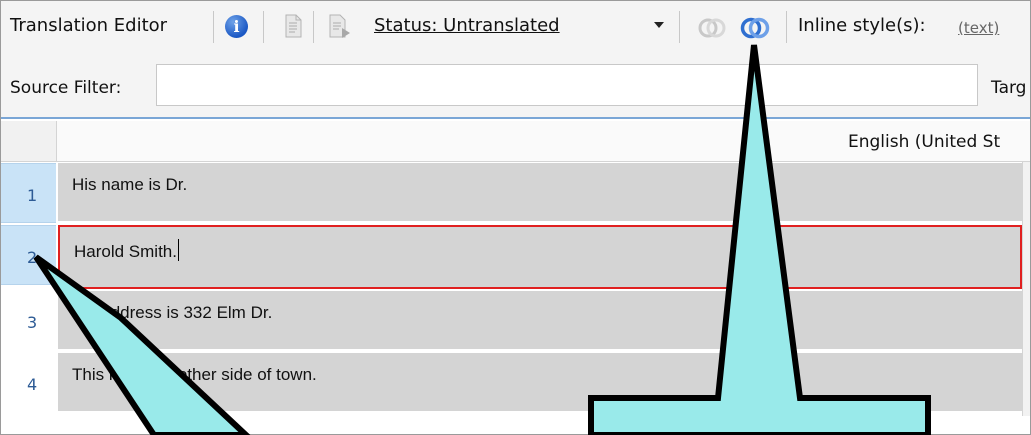  What do you see at coordinates (28, 383) in the screenshot?
I see `row-number-cell: 4` at bounding box center [28, 383].